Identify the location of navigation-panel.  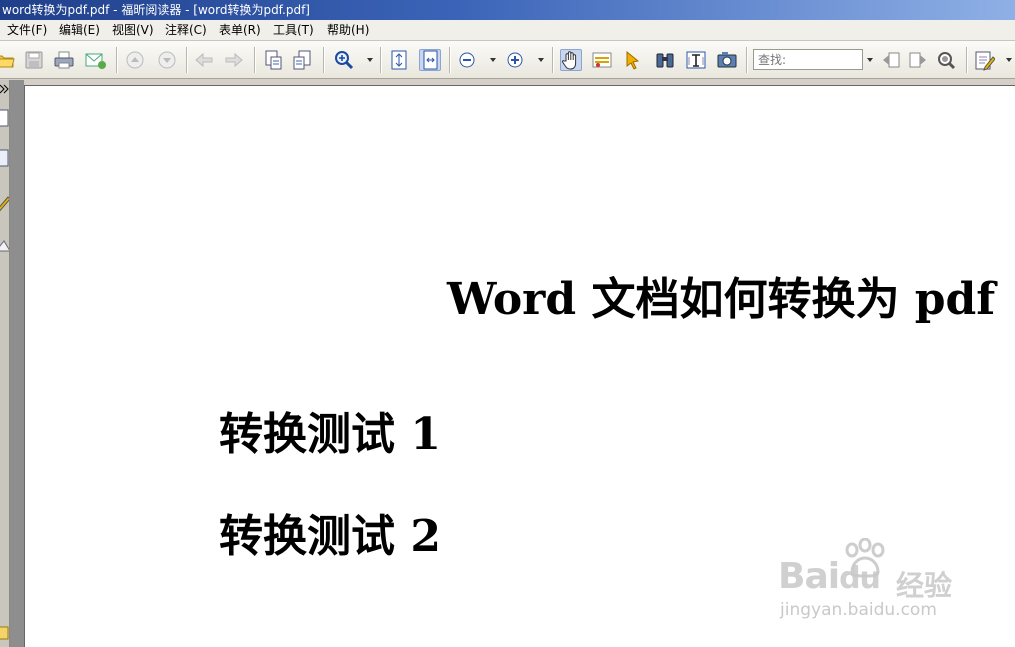
(5, 363).